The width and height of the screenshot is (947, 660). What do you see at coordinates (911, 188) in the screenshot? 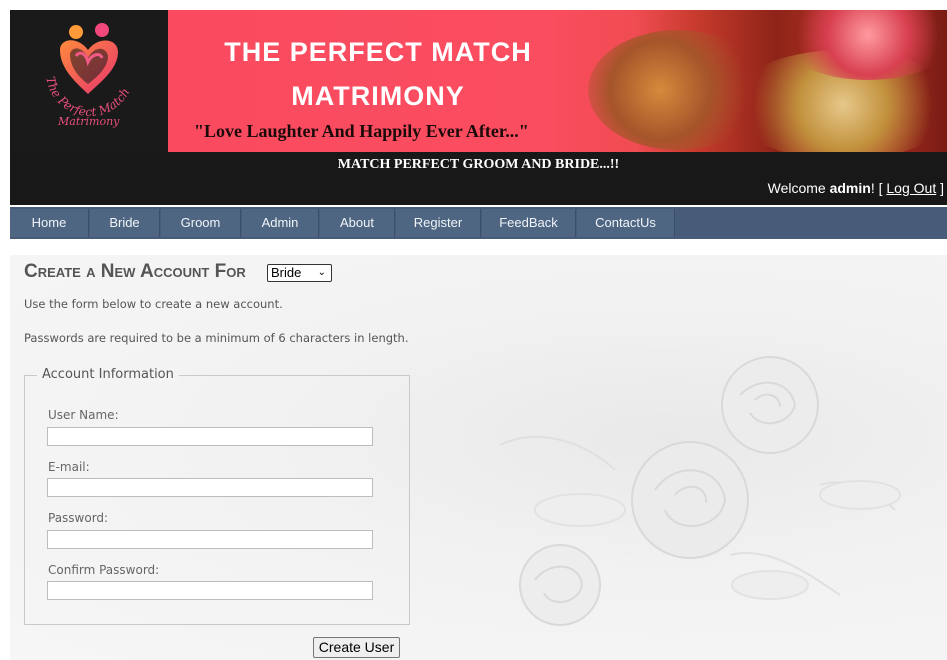
I see `logout-link: Log Out` at bounding box center [911, 188].